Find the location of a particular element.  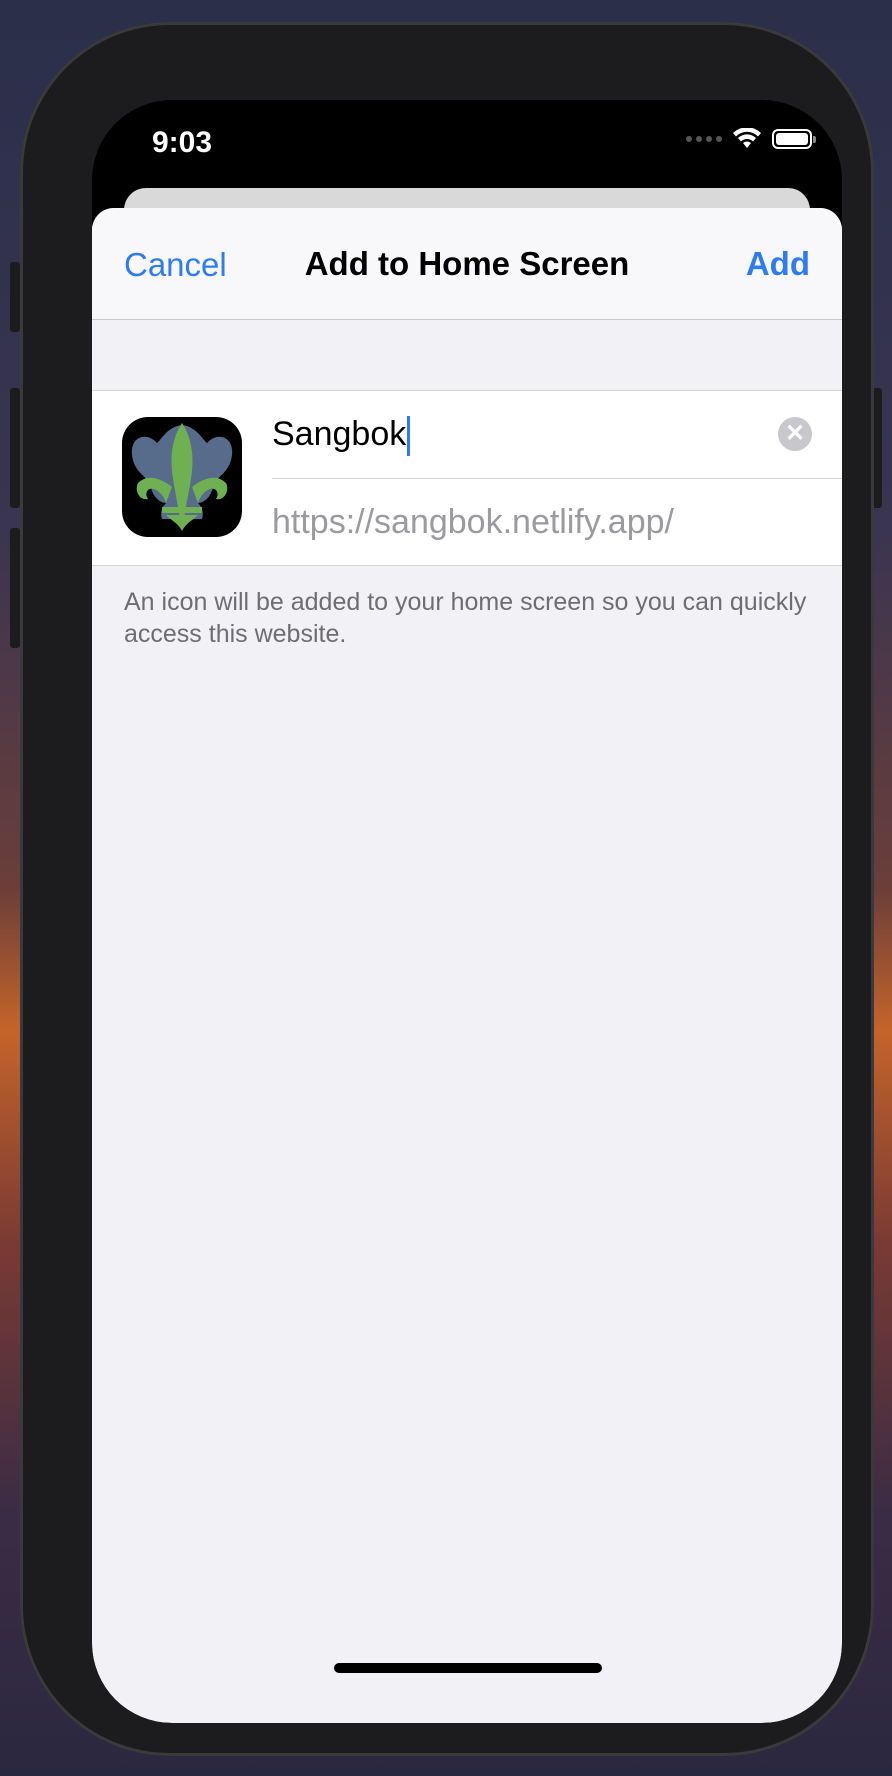

volume-up-button is located at coordinates (15, 448).